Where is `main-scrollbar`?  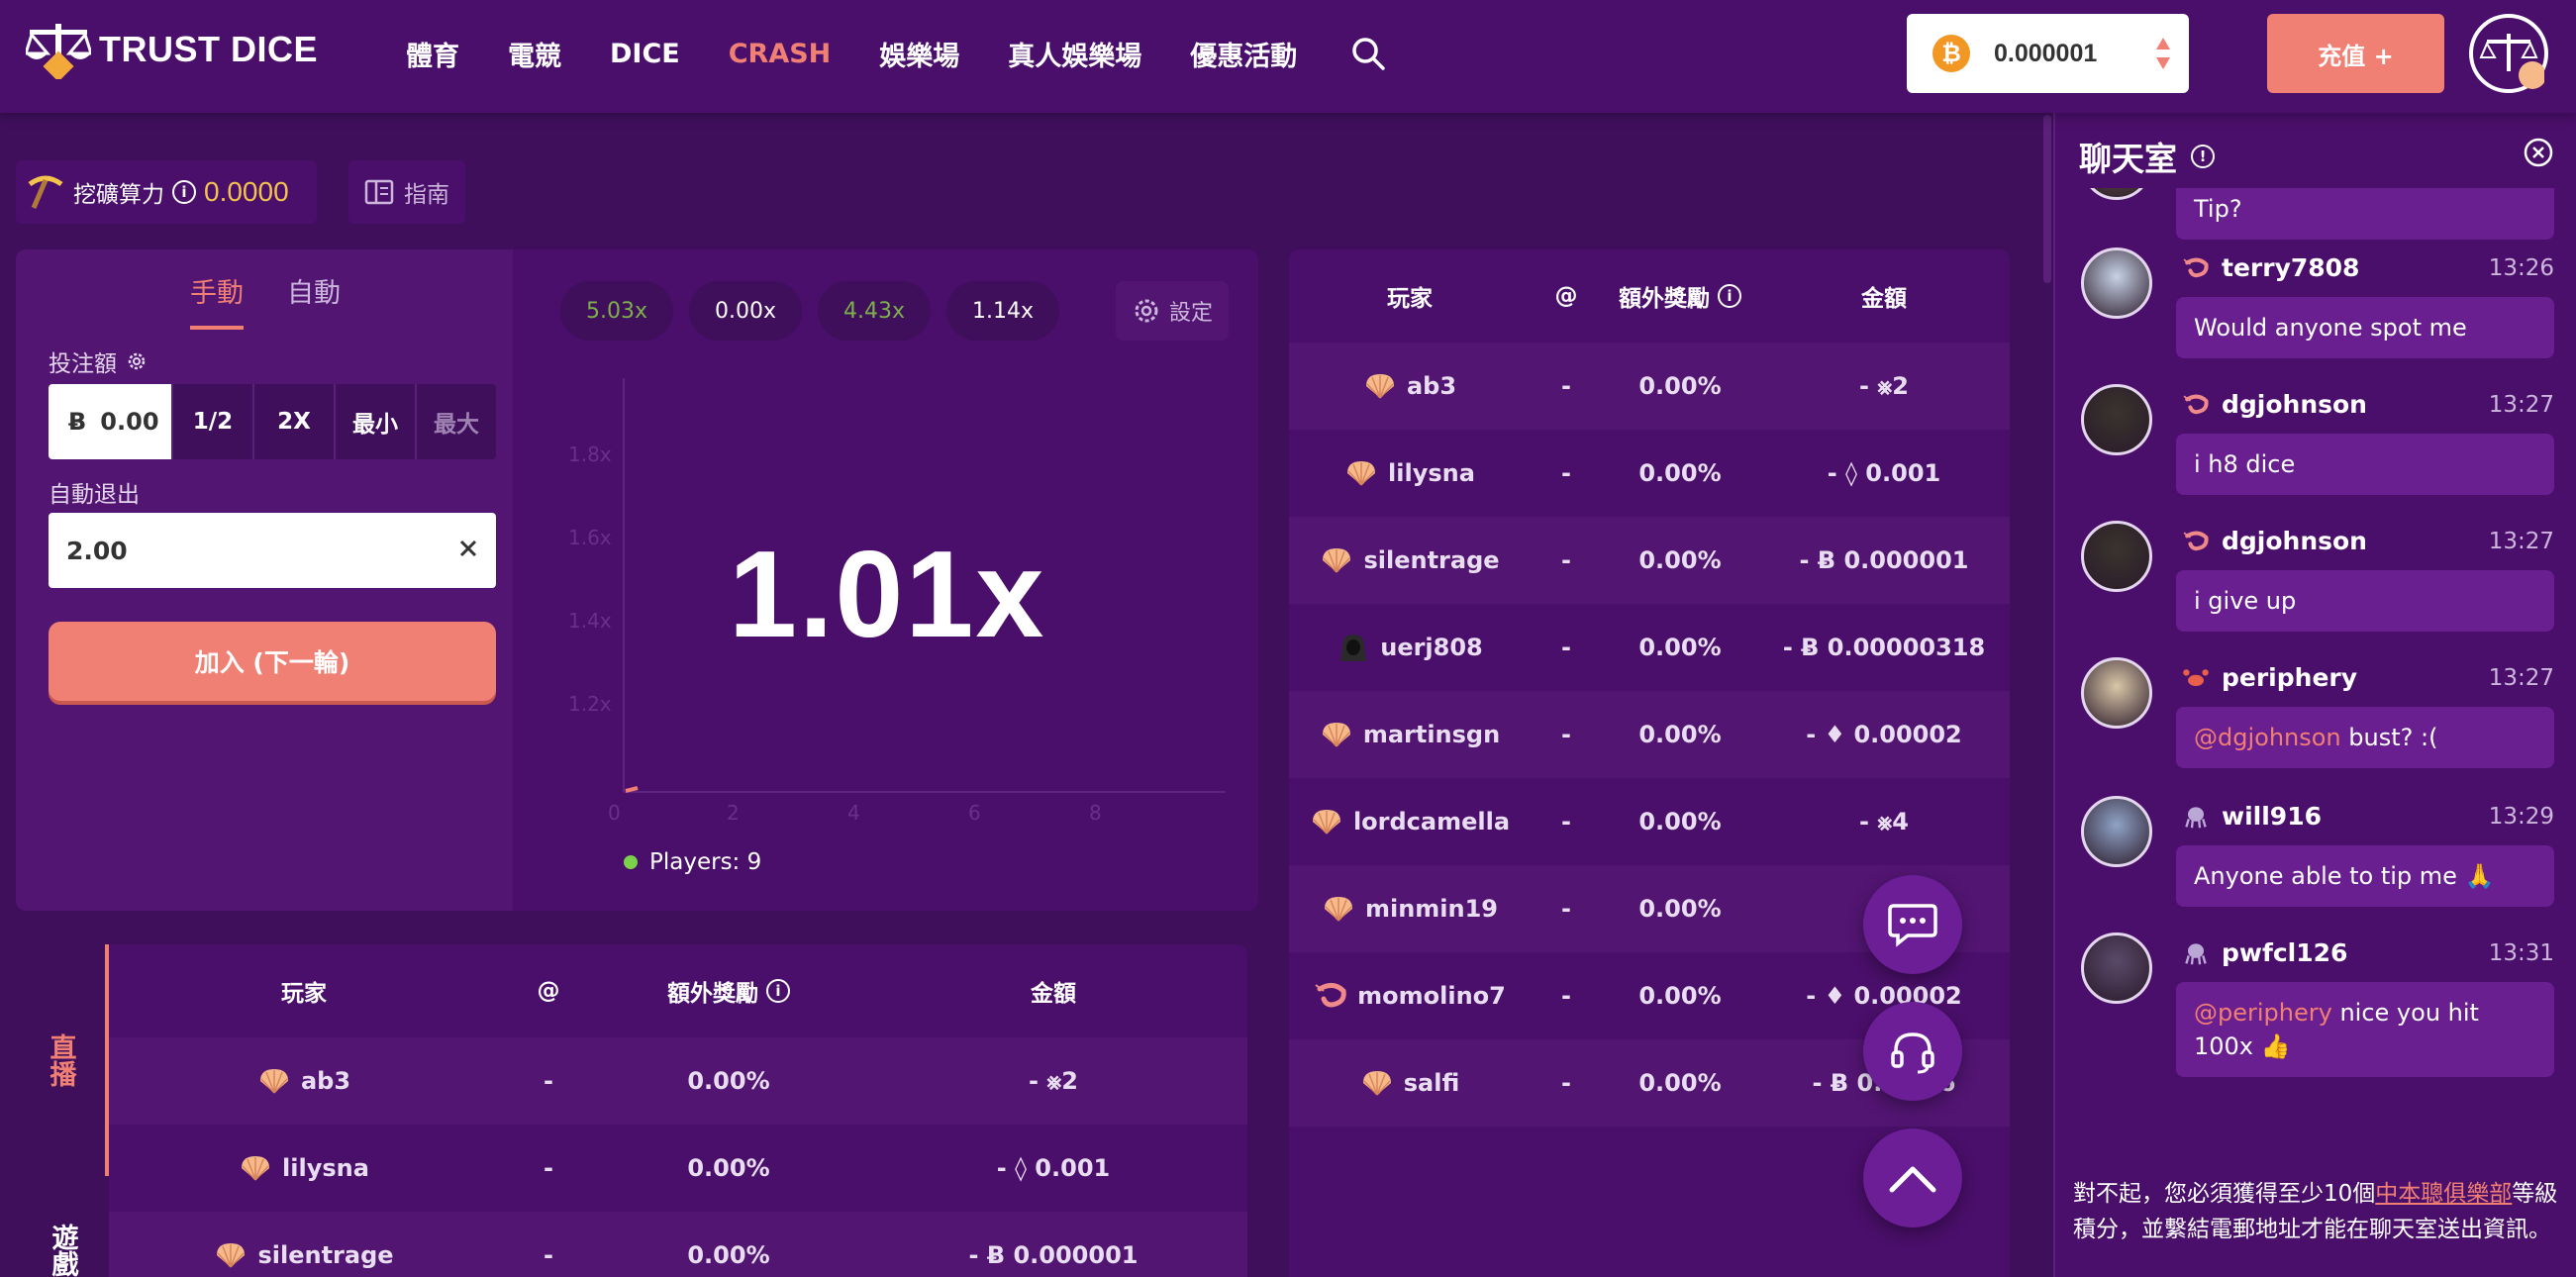 main-scrollbar is located at coordinates (2047, 199).